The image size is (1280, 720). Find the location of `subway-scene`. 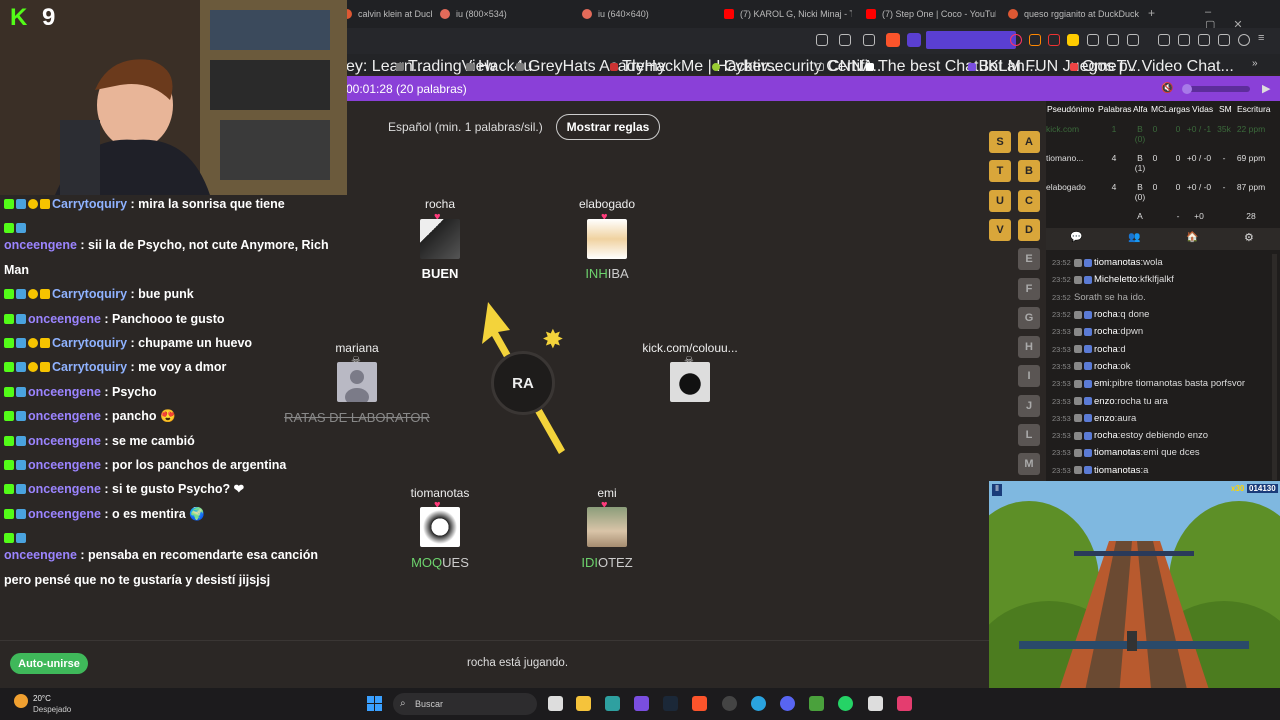

subway-scene is located at coordinates (1134, 600).